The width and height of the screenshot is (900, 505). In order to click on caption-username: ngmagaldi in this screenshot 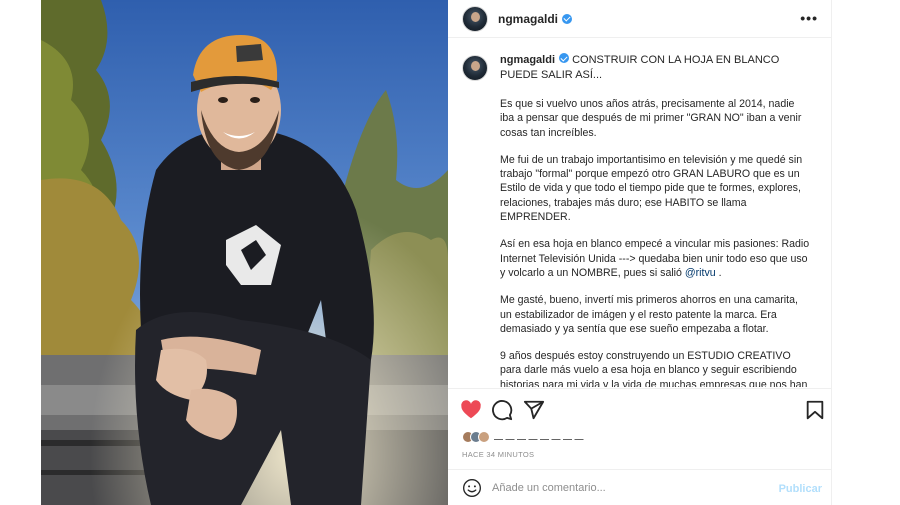, I will do `click(527, 60)`.